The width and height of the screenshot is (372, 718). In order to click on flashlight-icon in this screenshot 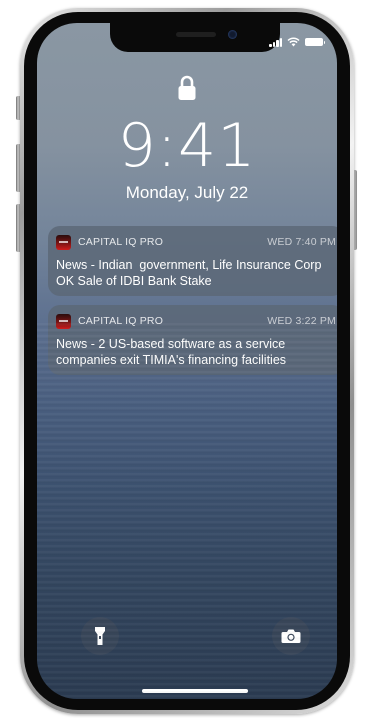, I will do `click(100, 636)`.